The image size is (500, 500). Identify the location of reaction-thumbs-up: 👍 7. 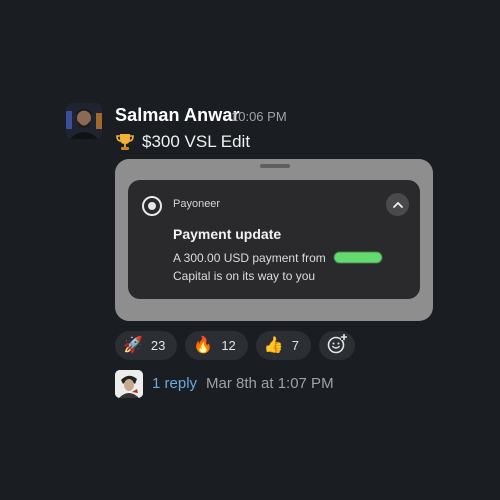
(283, 345).